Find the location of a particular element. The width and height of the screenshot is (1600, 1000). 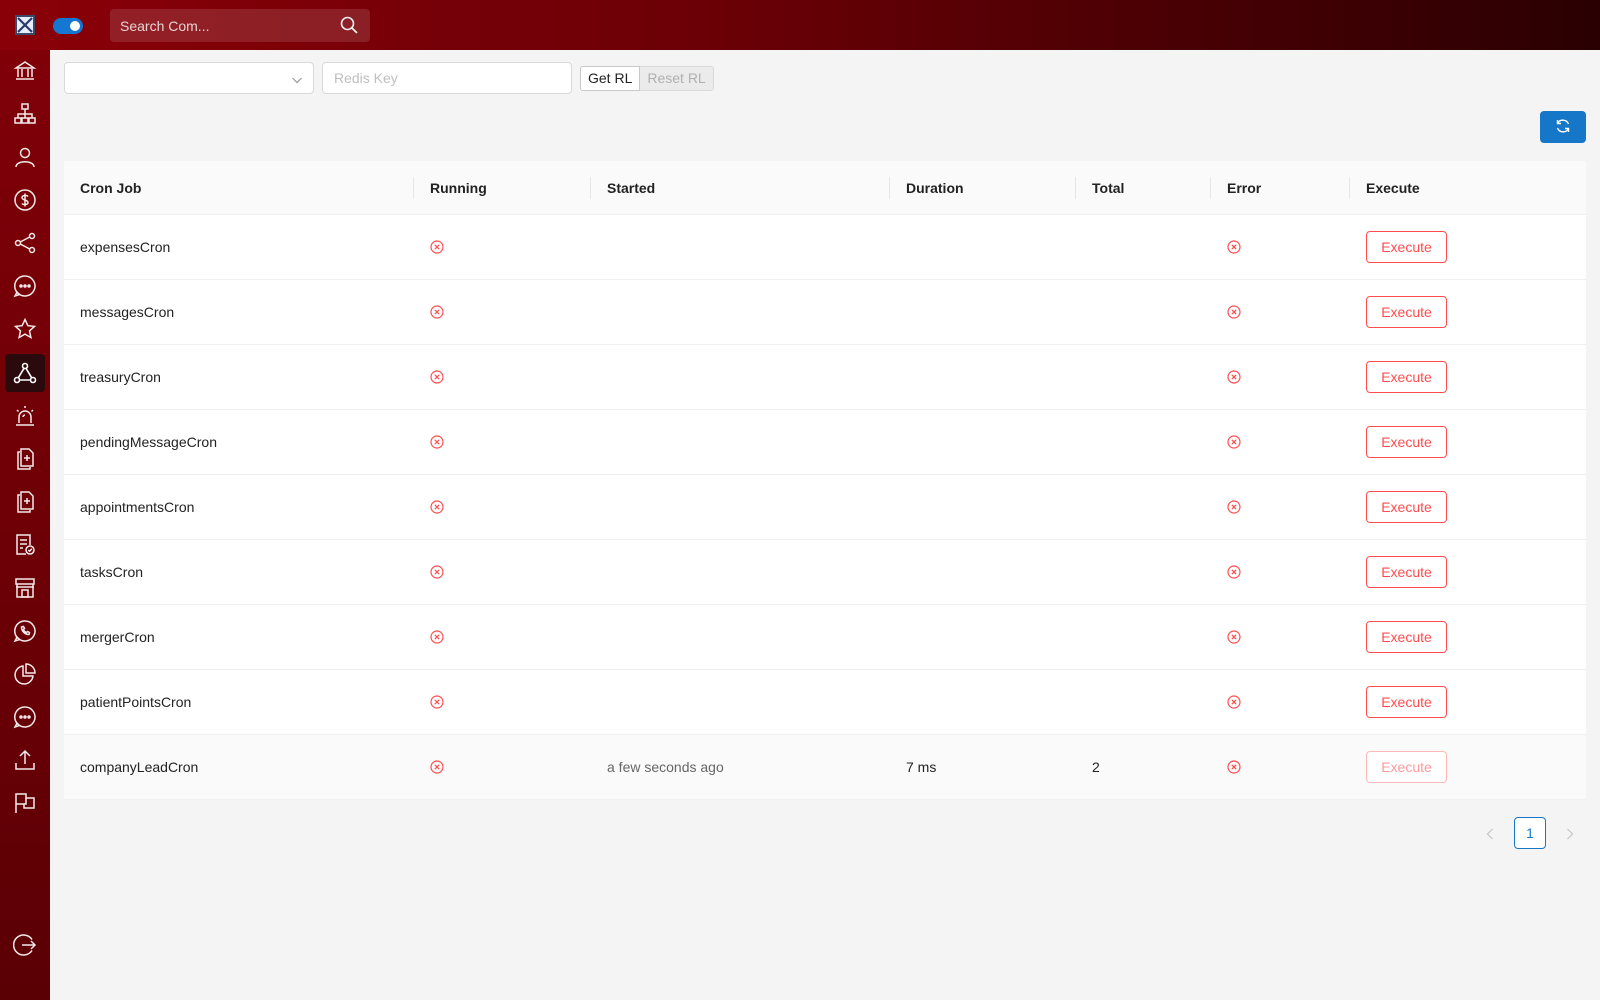

reset-rl-button: Reset RL is located at coordinates (677, 78).